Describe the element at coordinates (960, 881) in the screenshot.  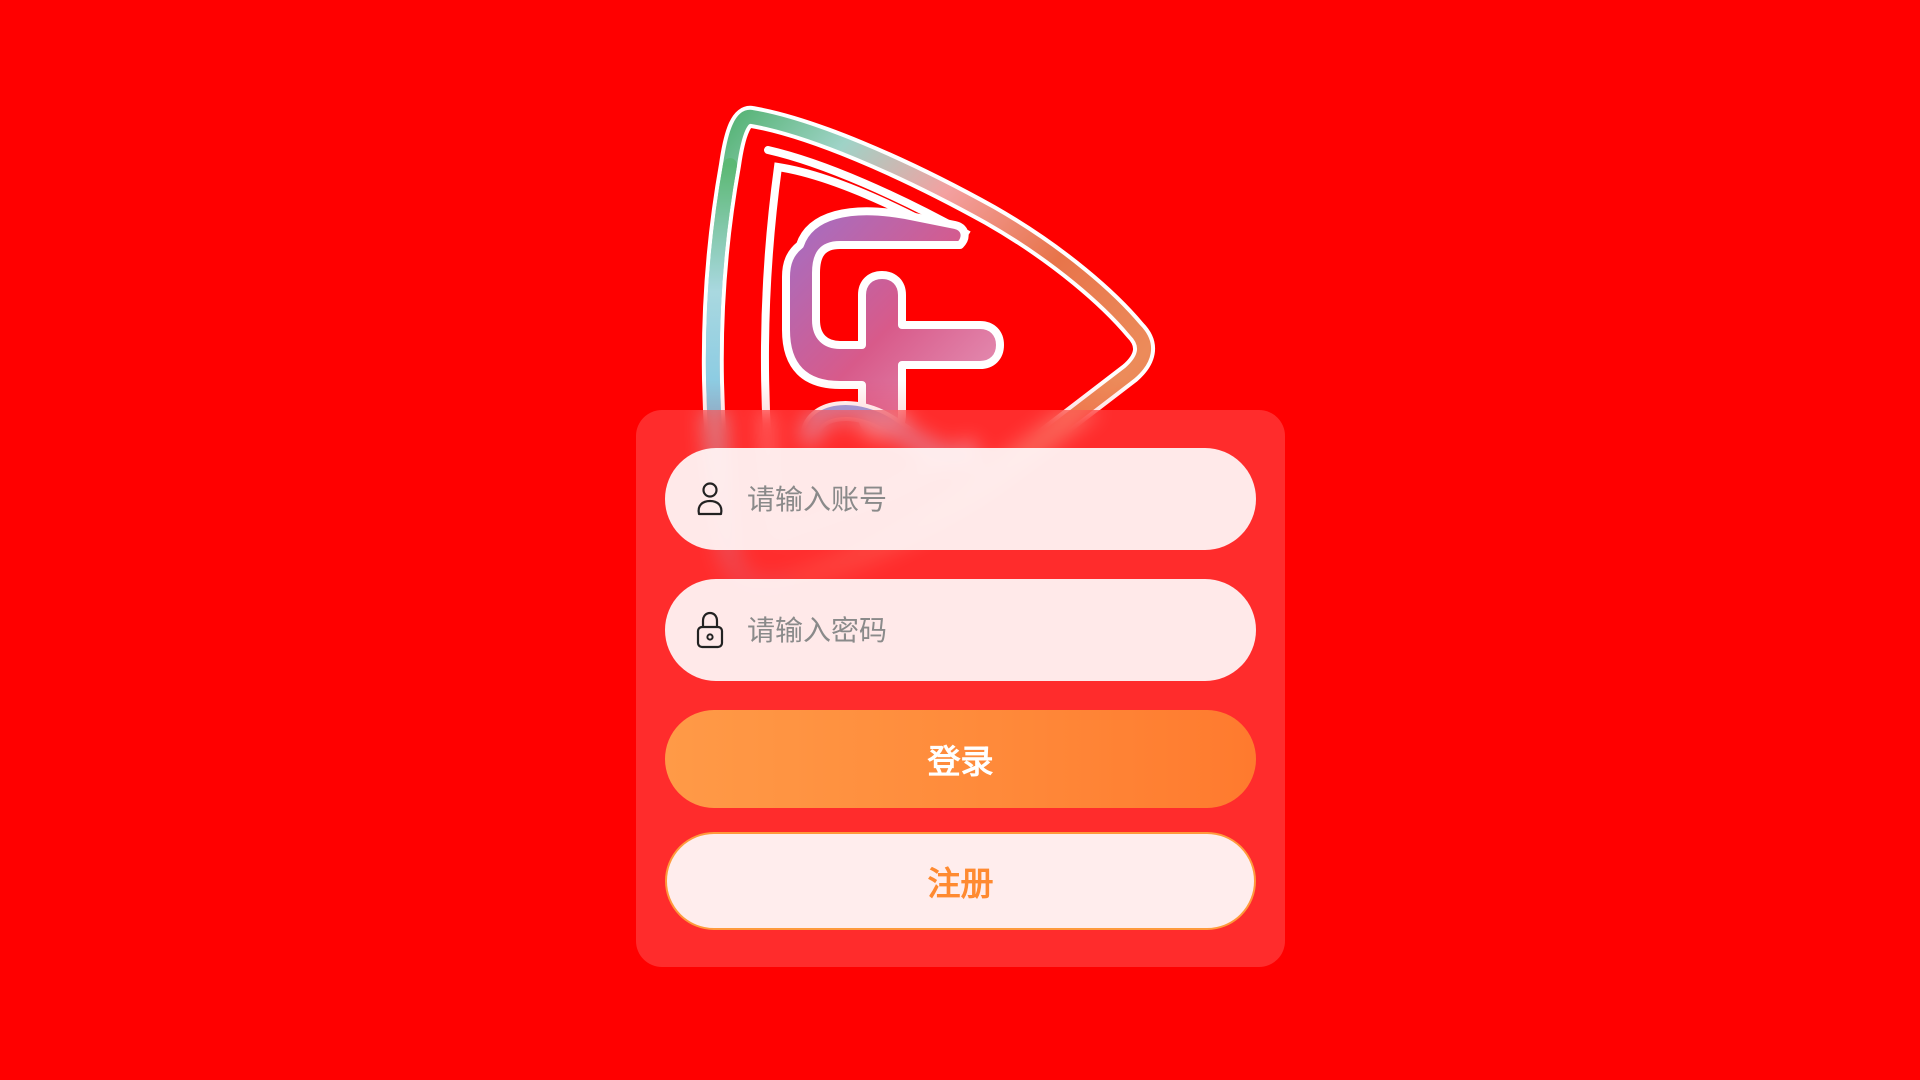
I see `register-button: 注册` at that location.